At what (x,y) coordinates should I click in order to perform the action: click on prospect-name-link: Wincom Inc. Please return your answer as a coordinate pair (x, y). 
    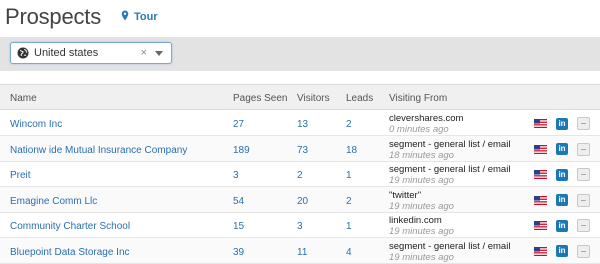
    Looking at the image, I should click on (36, 124).